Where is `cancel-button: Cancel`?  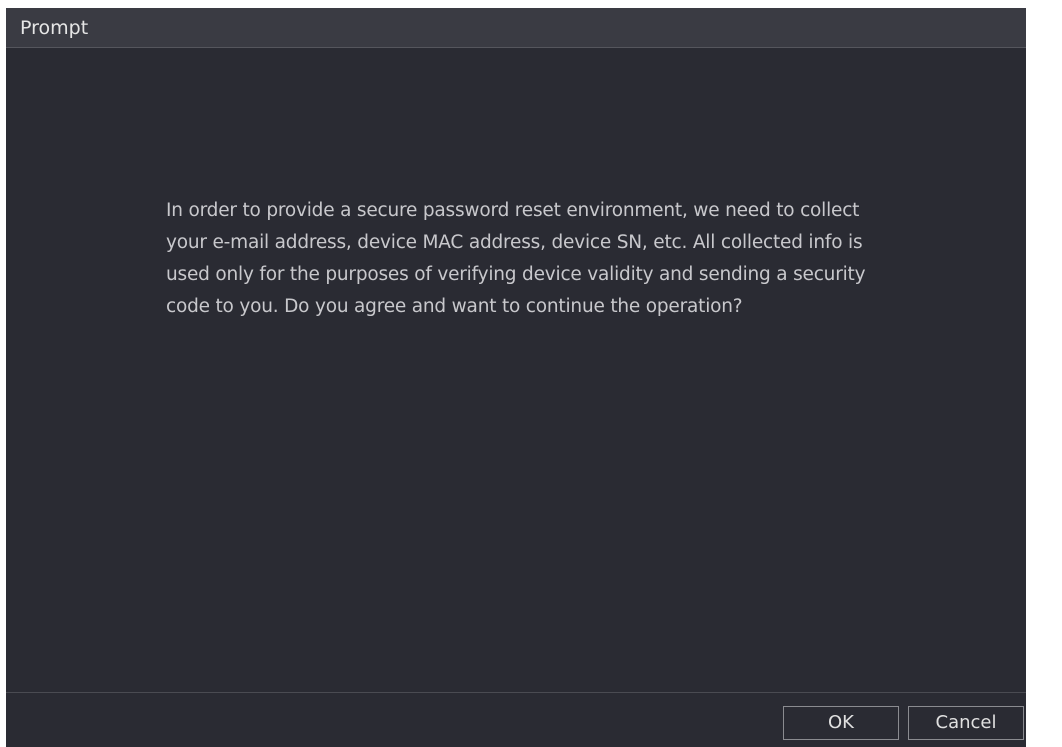
cancel-button: Cancel is located at coordinates (966, 723).